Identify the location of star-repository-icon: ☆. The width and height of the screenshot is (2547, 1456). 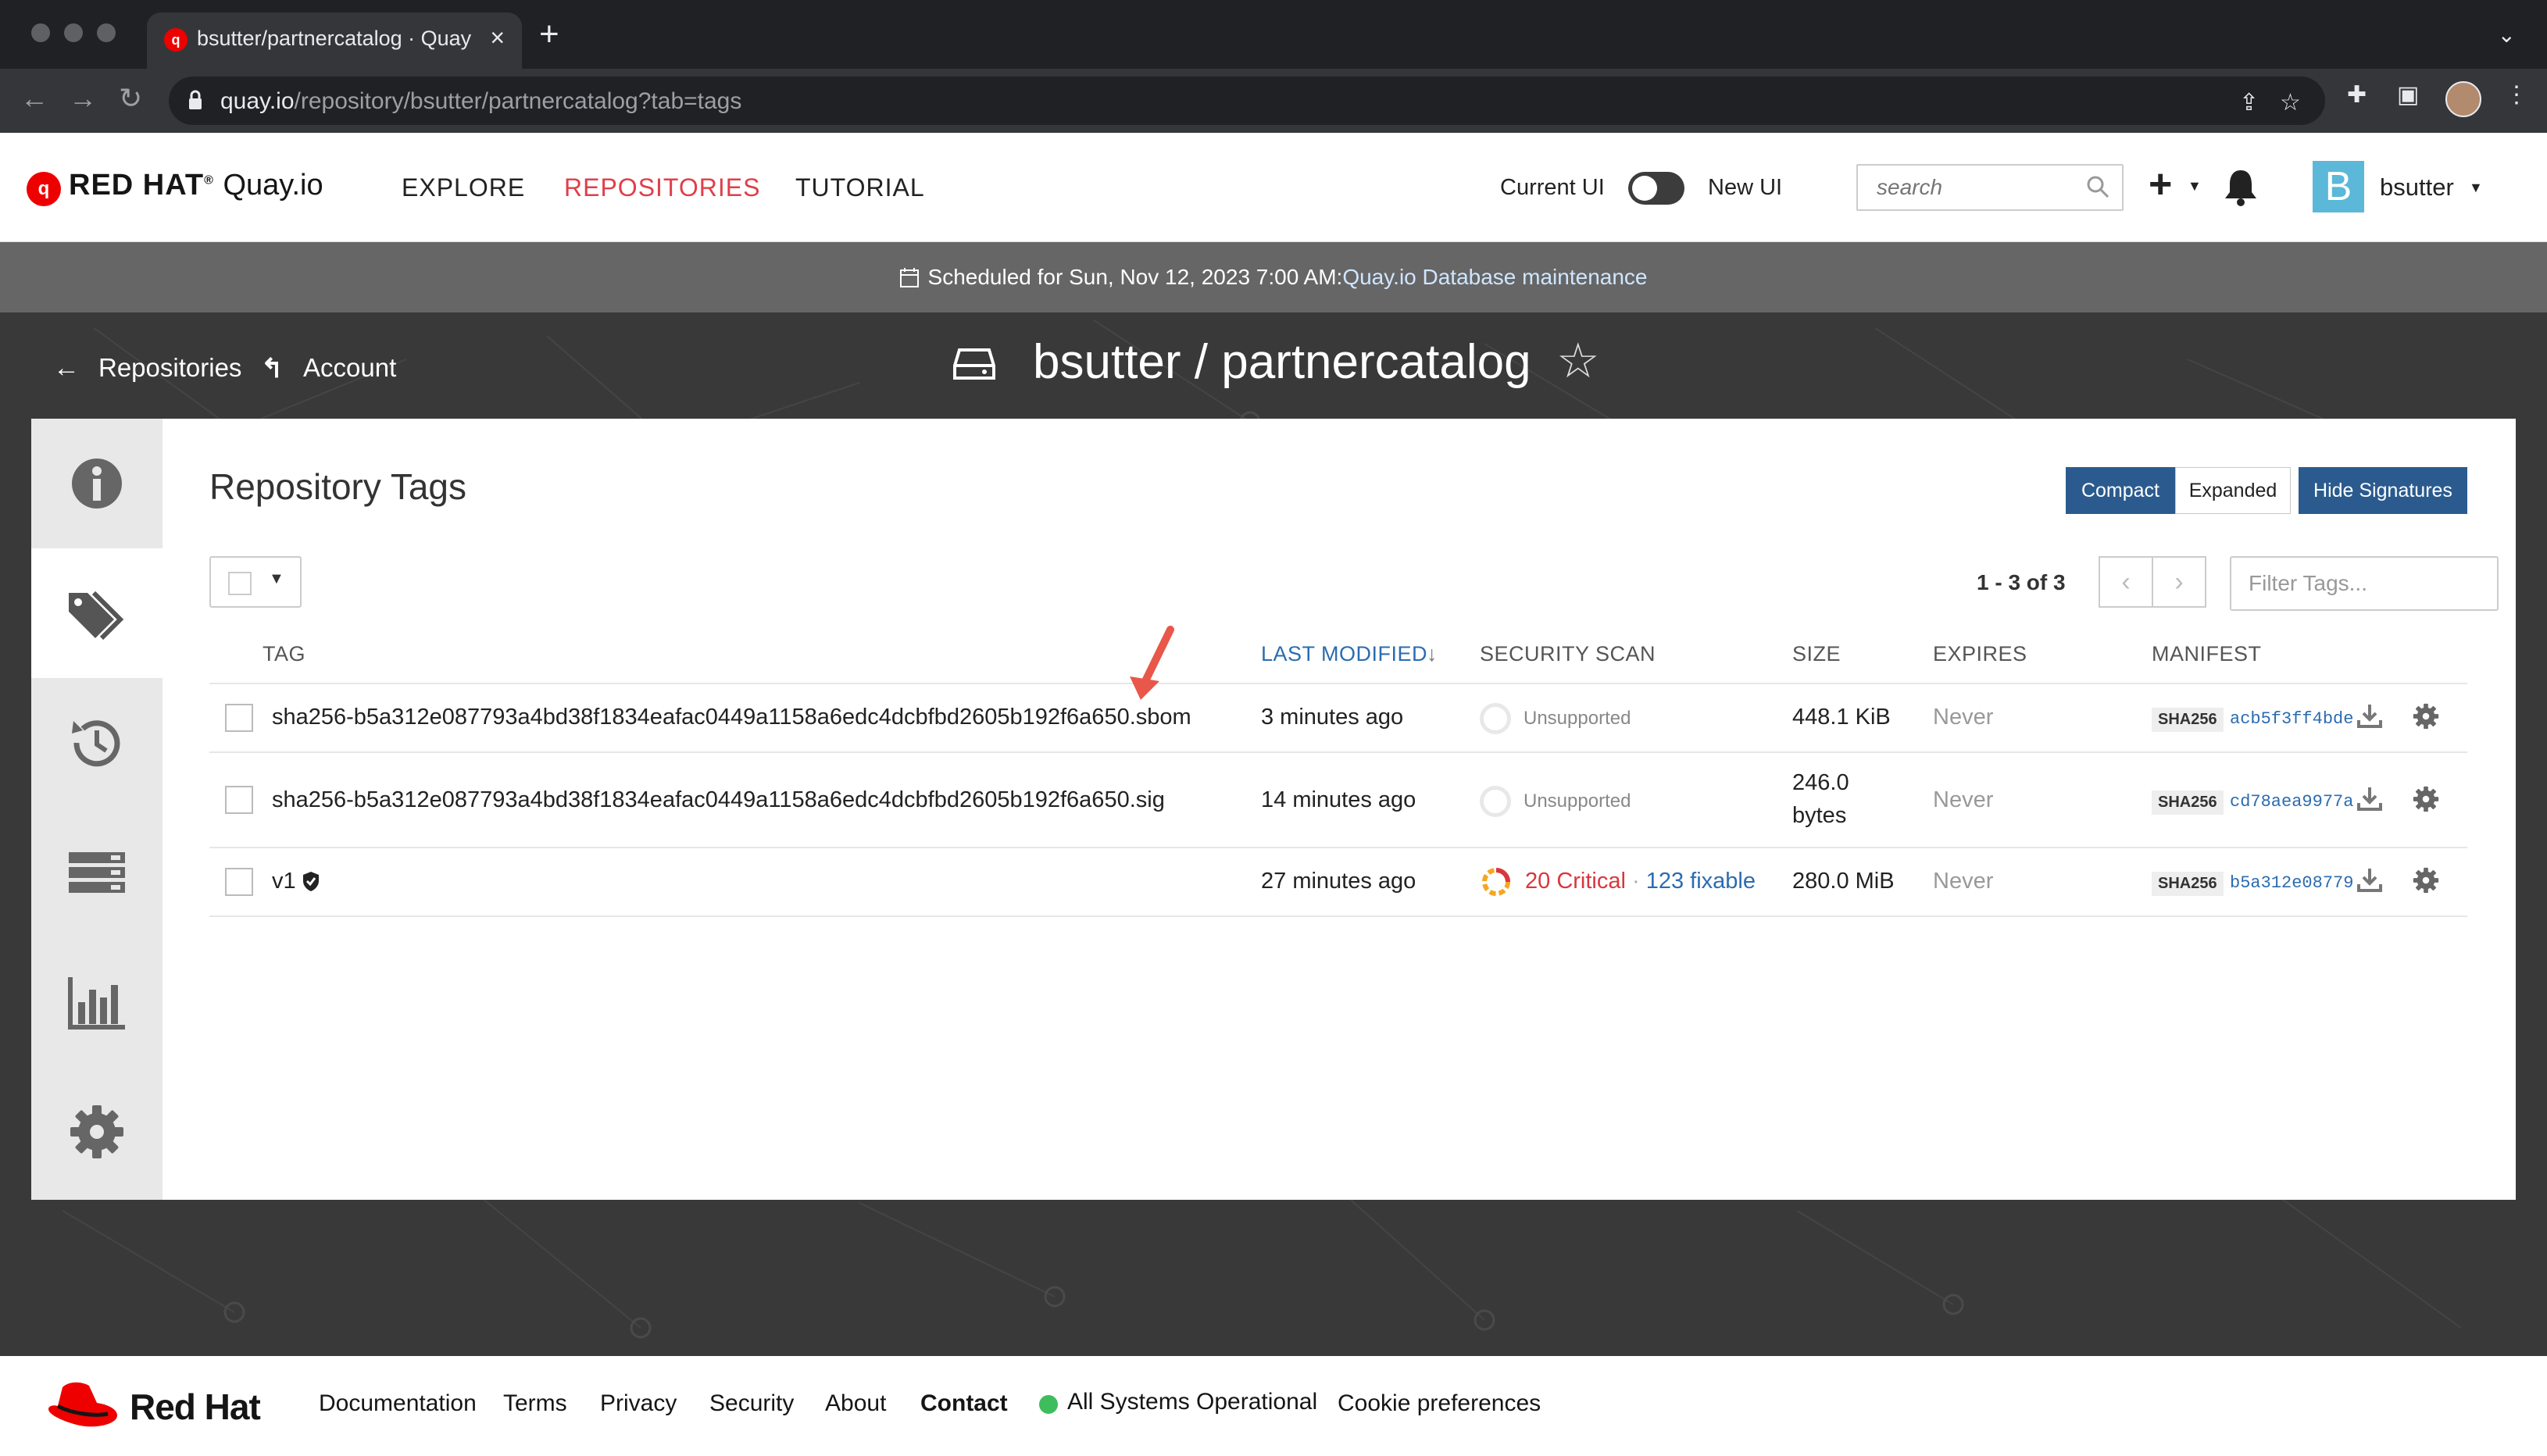
(1578, 361).